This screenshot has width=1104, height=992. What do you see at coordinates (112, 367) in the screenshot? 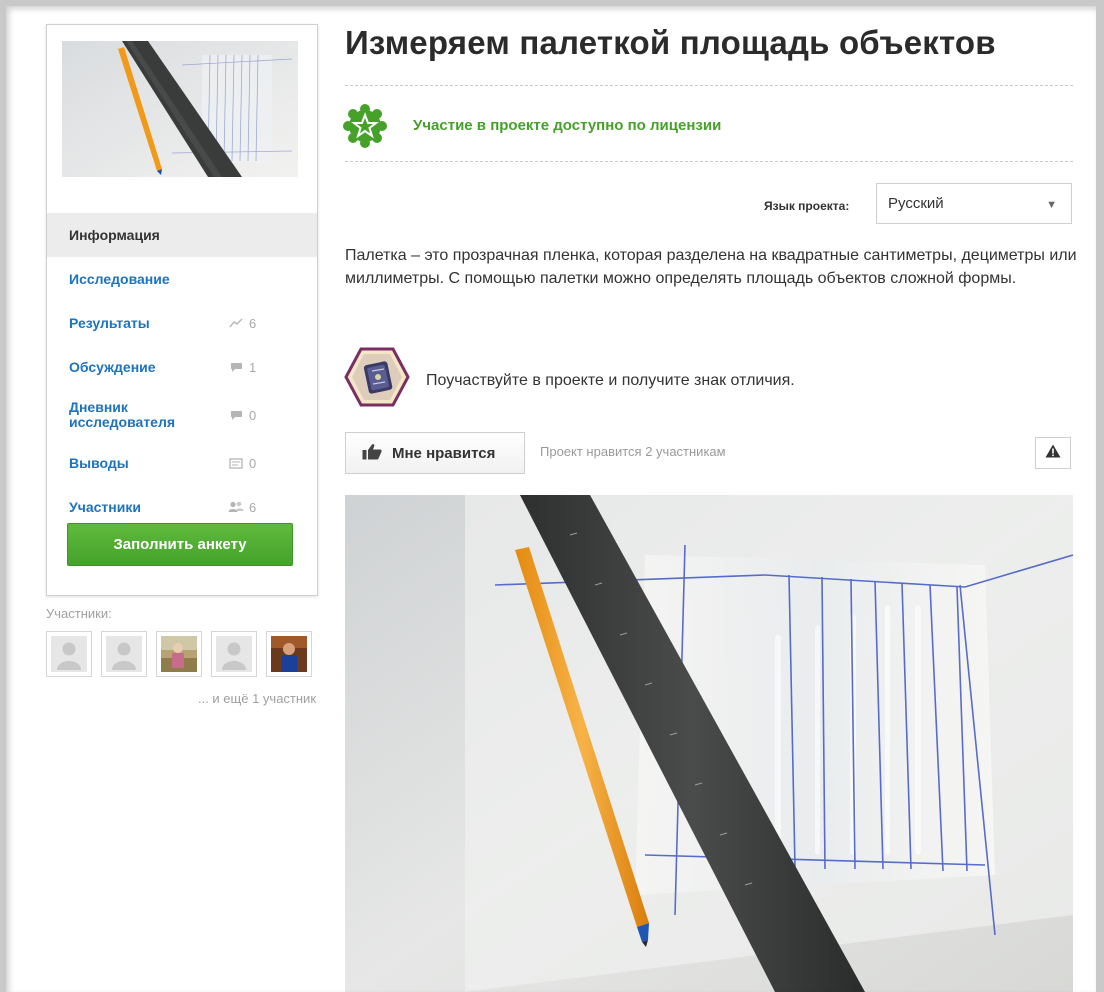
I see `sidebar-item-label: Обсуждение` at bounding box center [112, 367].